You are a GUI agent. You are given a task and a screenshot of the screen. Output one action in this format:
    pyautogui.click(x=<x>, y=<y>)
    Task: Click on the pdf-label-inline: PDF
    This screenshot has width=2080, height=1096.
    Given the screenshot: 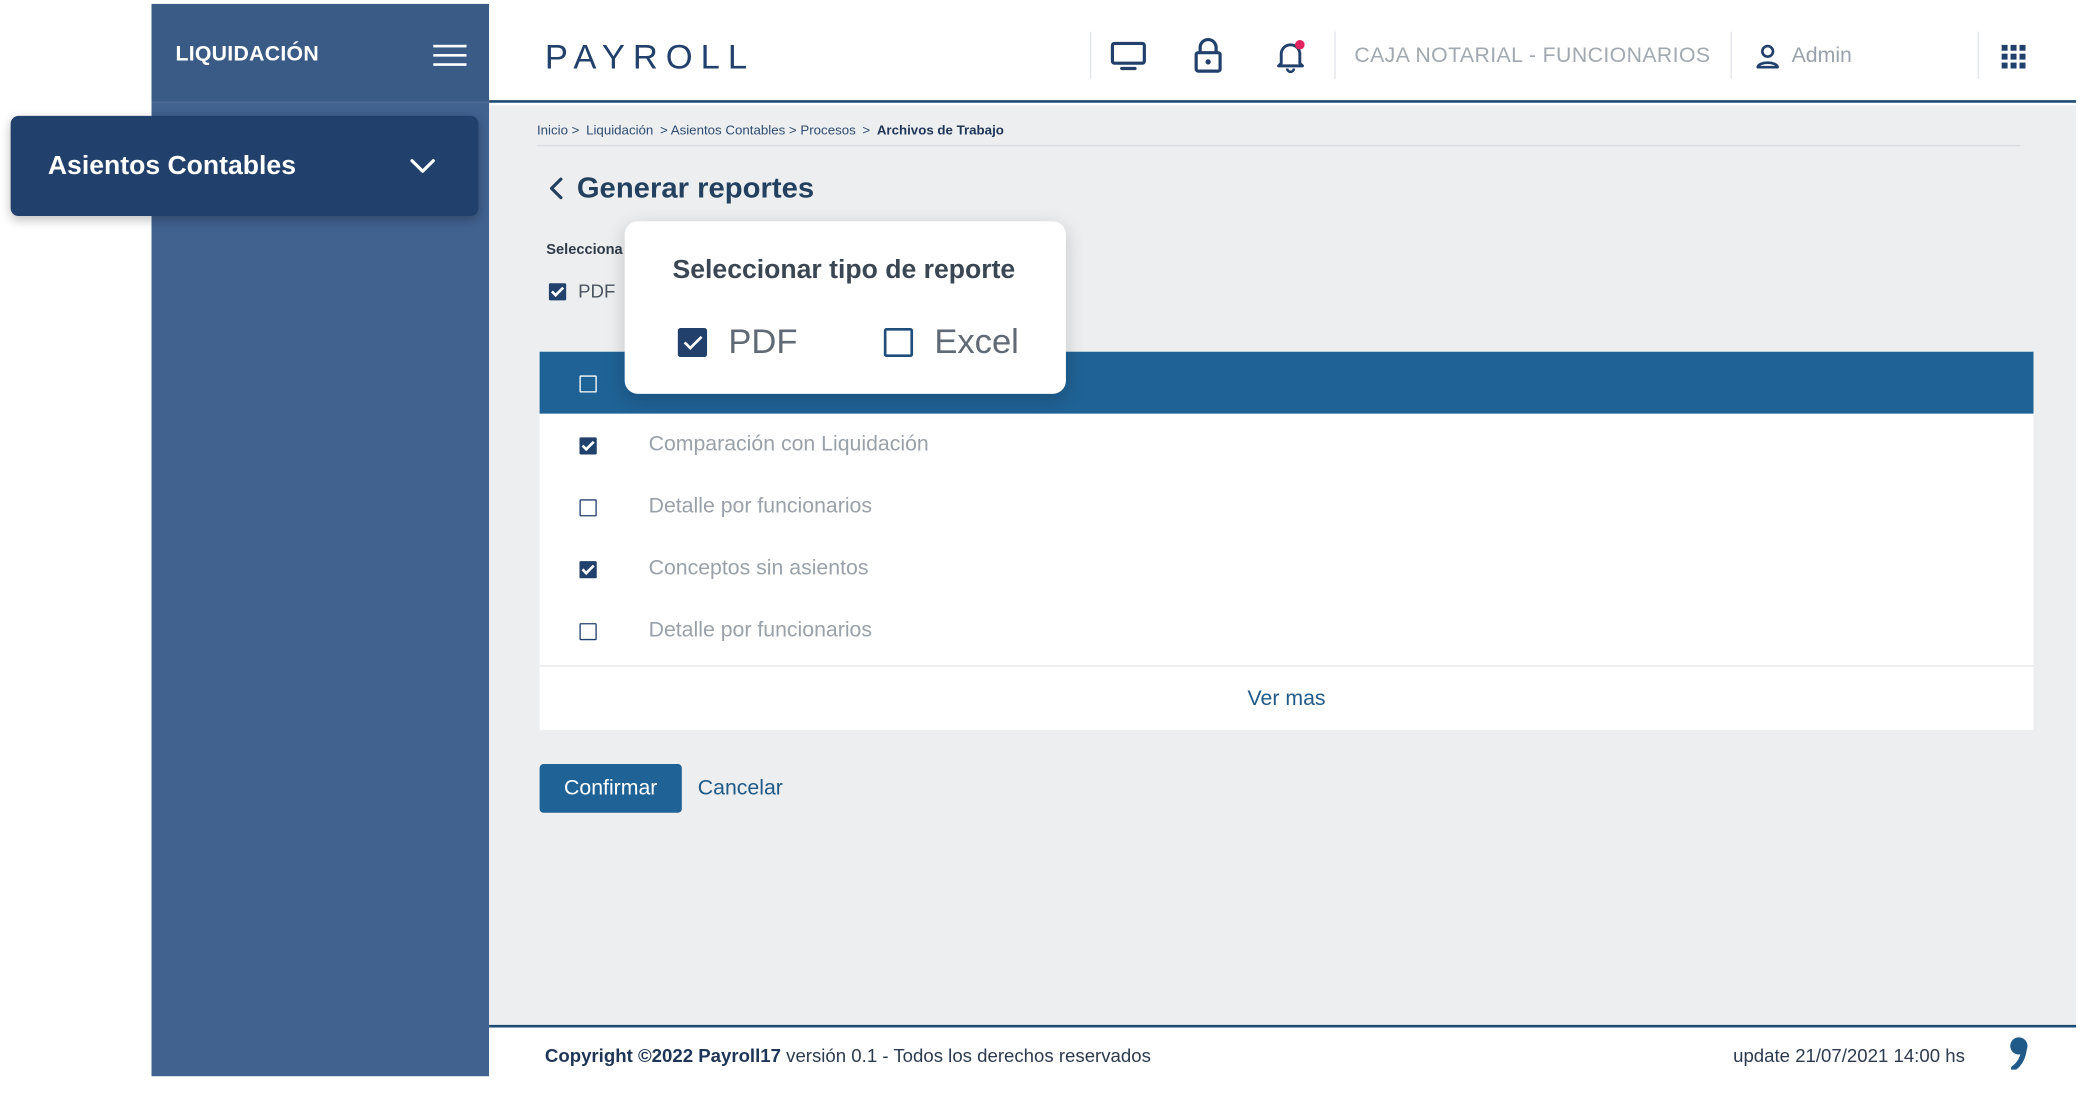 What is the action you would take?
    pyautogui.click(x=597, y=291)
    